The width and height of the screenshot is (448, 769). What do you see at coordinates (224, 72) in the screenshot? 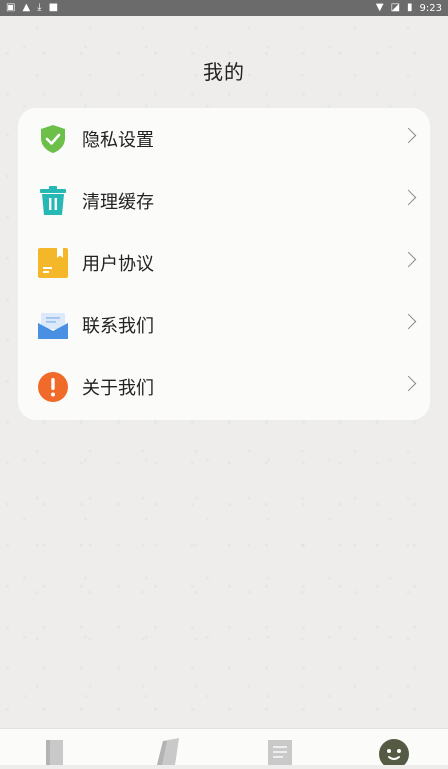
I see `page-title: 我的` at bounding box center [224, 72].